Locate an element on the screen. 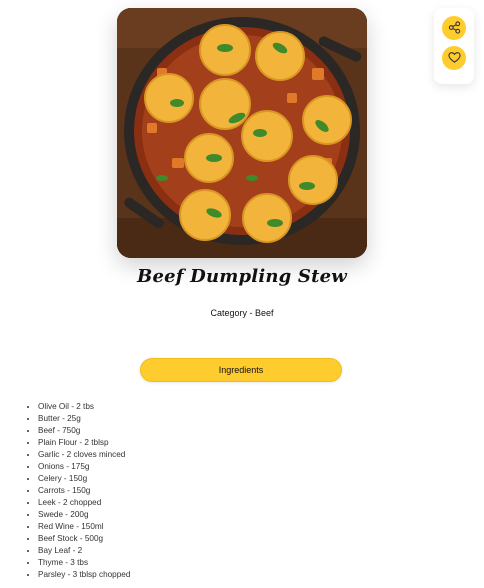 This screenshot has height=588, width=484. ingredient-item: Garlic - 2 cloves minced is located at coordinates (84, 455).